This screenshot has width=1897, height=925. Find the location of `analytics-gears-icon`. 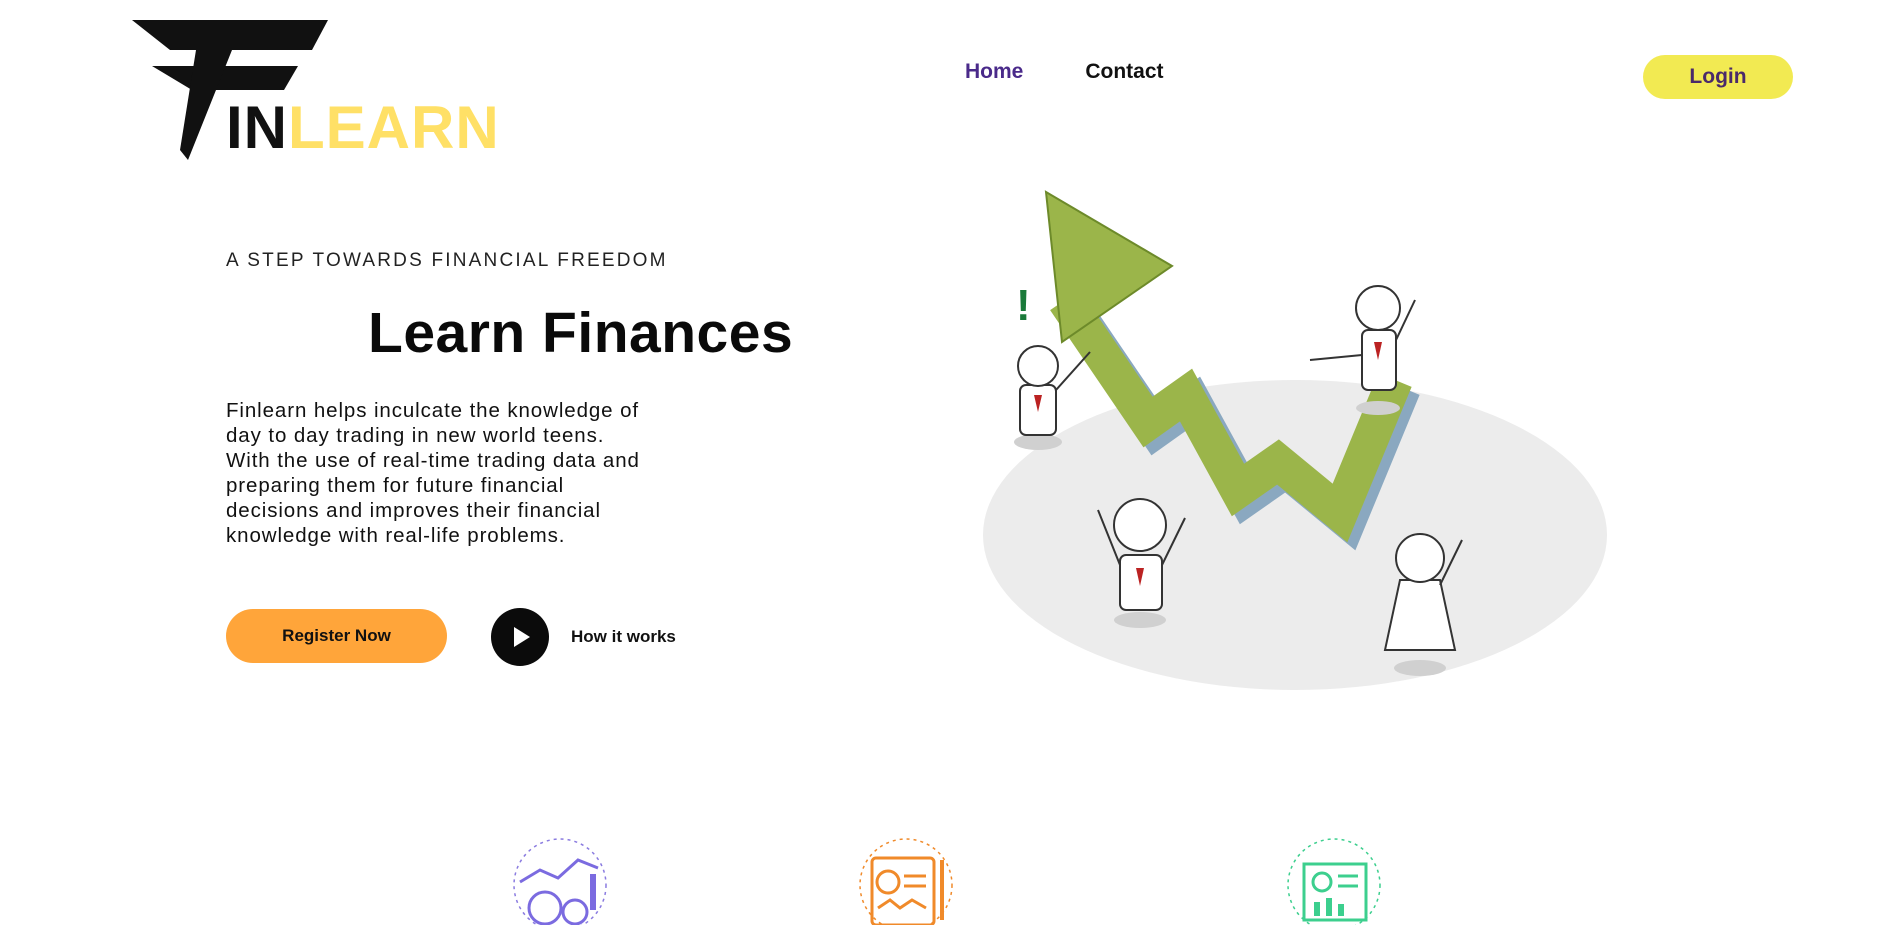

analytics-gears-icon is located at coordinates (560, 881).